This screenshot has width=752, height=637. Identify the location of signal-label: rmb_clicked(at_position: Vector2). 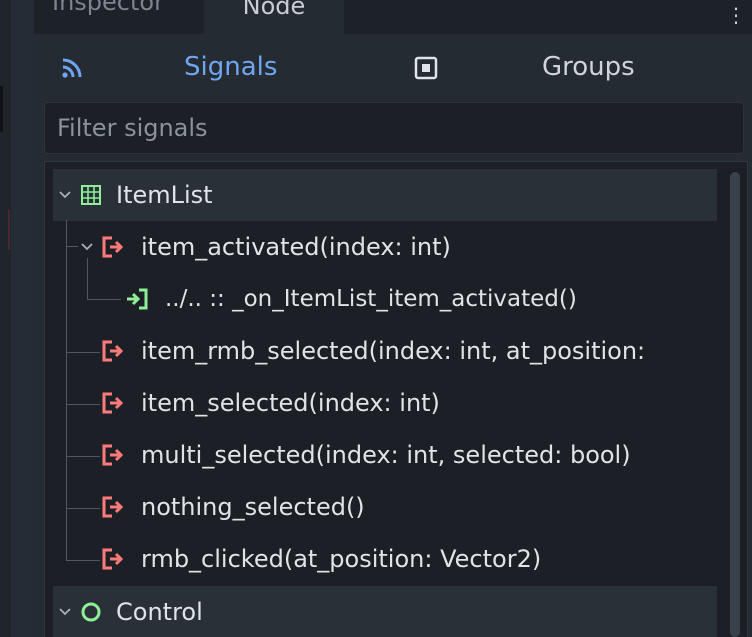
(341, 559).